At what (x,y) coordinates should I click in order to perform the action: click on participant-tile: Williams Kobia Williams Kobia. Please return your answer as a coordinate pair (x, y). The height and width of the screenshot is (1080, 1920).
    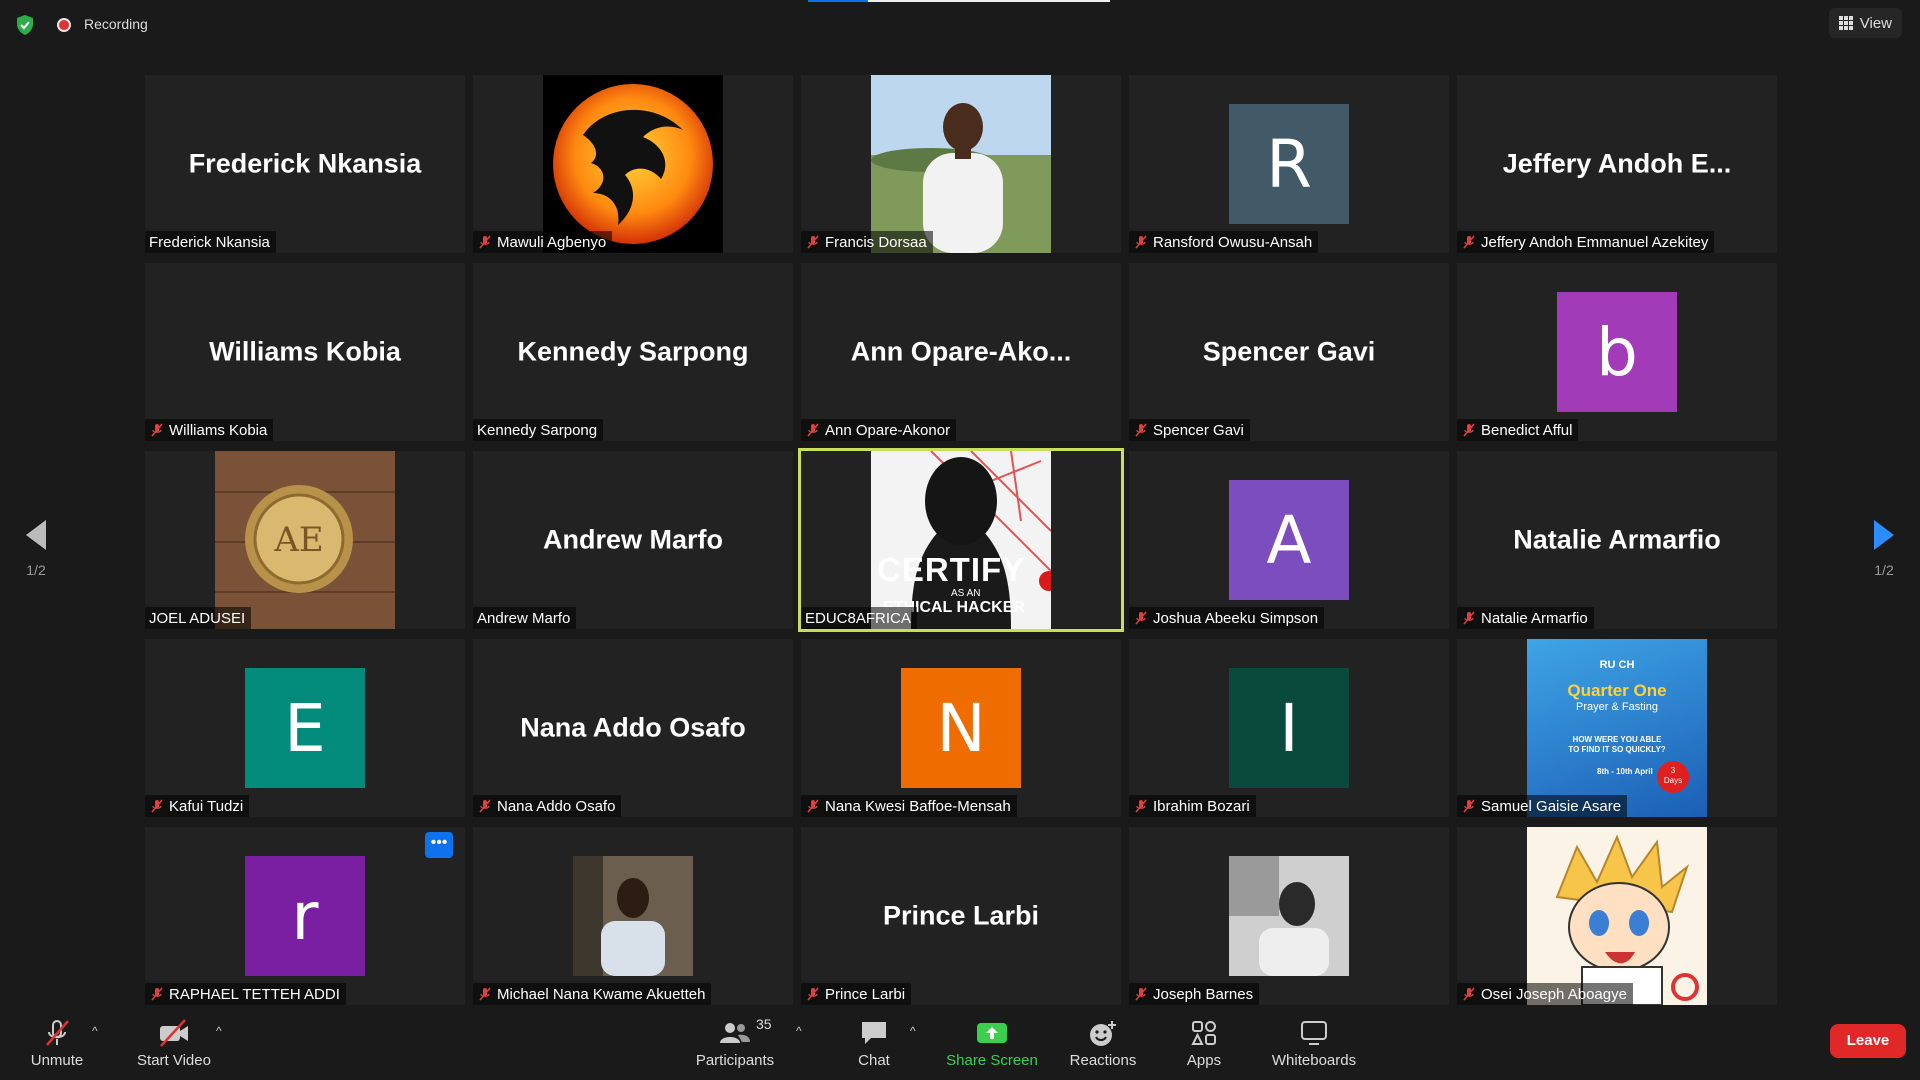
    Looking at the image, I should click on (305, 352).